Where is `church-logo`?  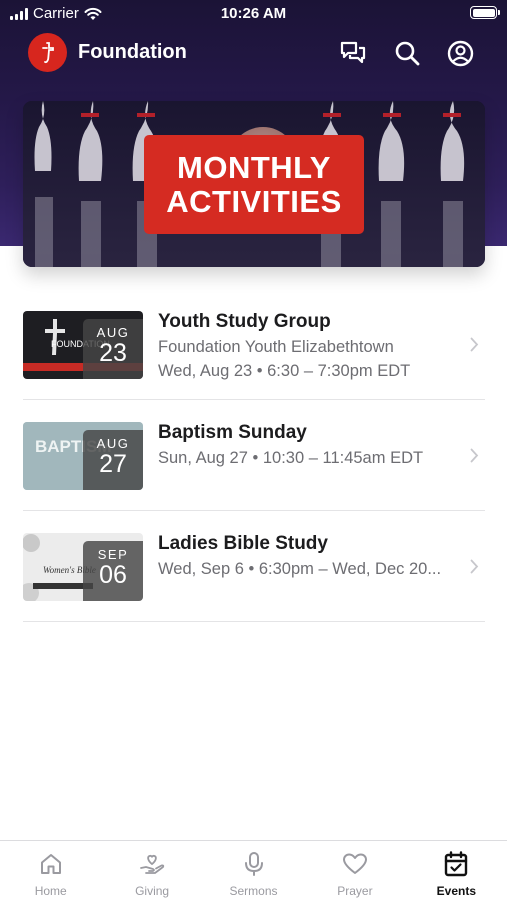
church-logo is located at coordinates (47, 52).